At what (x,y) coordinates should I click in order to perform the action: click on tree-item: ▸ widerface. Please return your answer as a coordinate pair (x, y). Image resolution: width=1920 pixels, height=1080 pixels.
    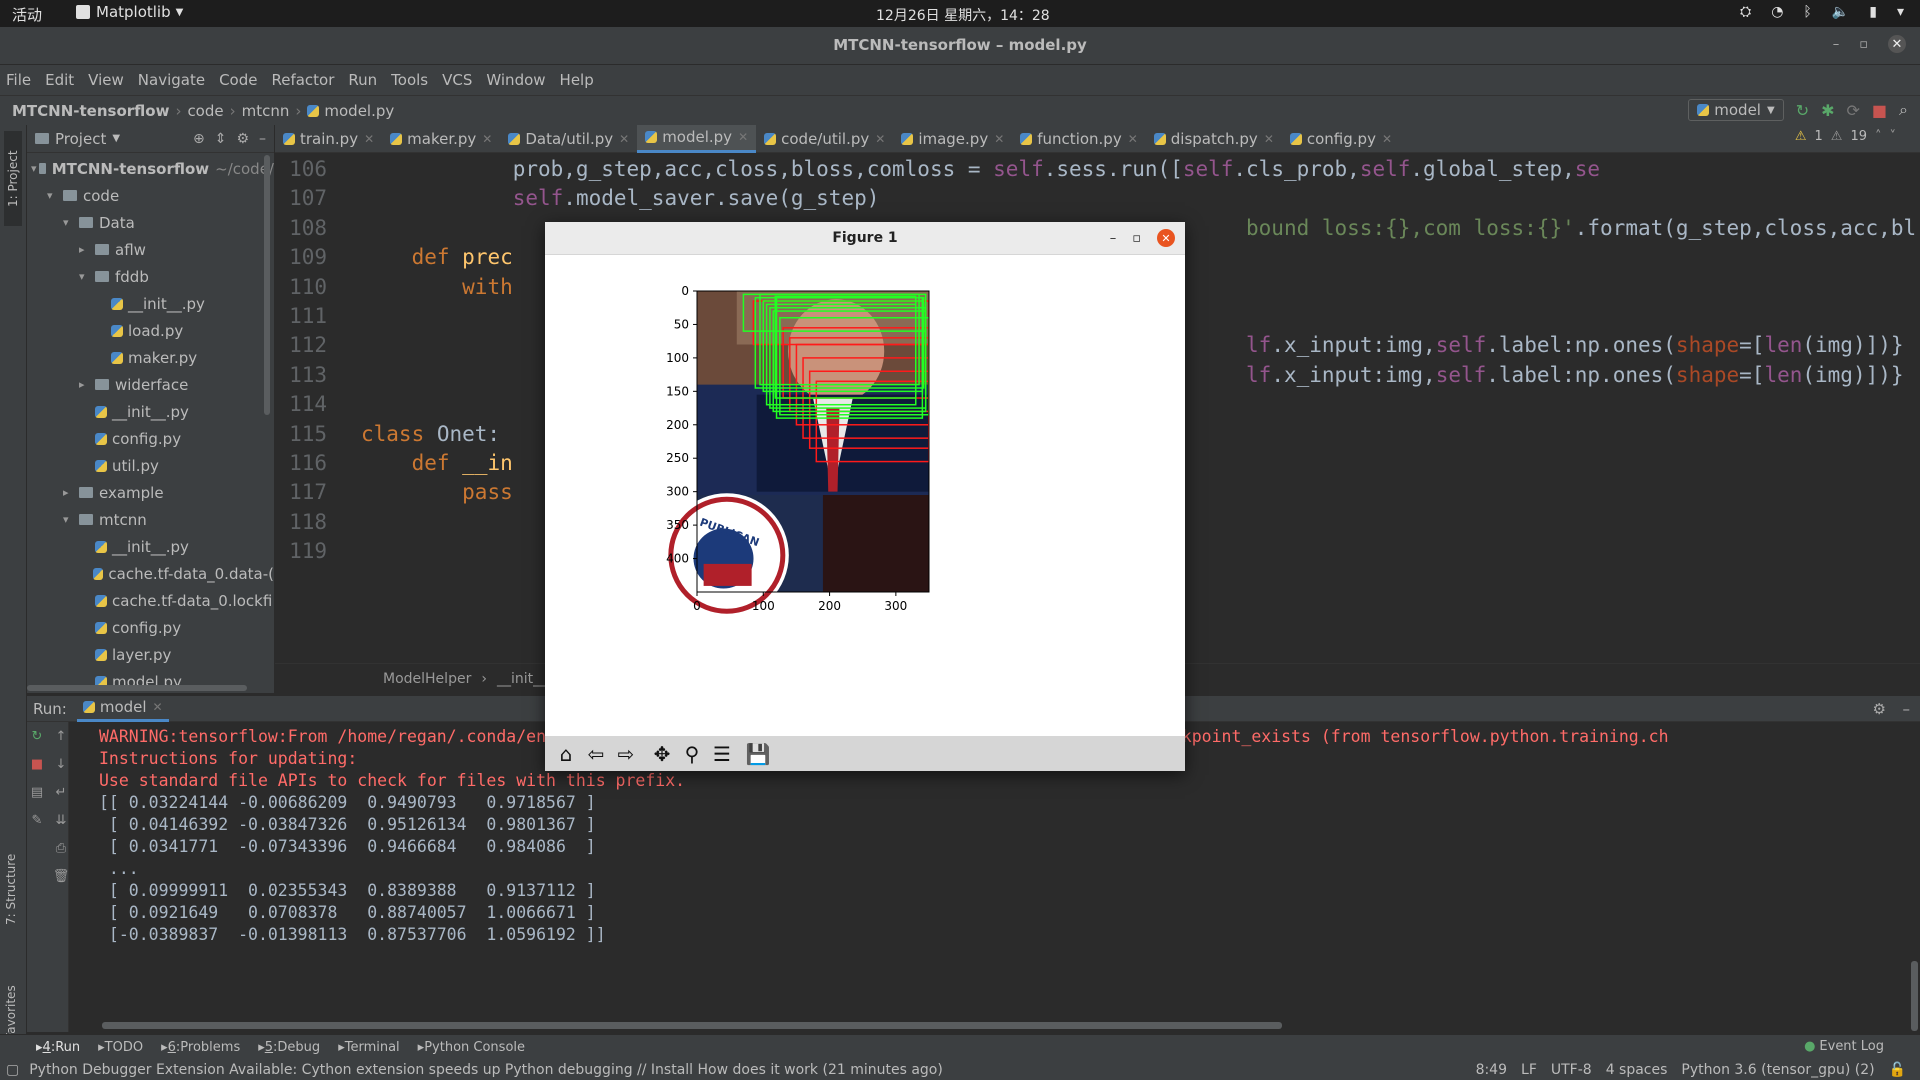
    Looking at the image, I should click on (150, 384).